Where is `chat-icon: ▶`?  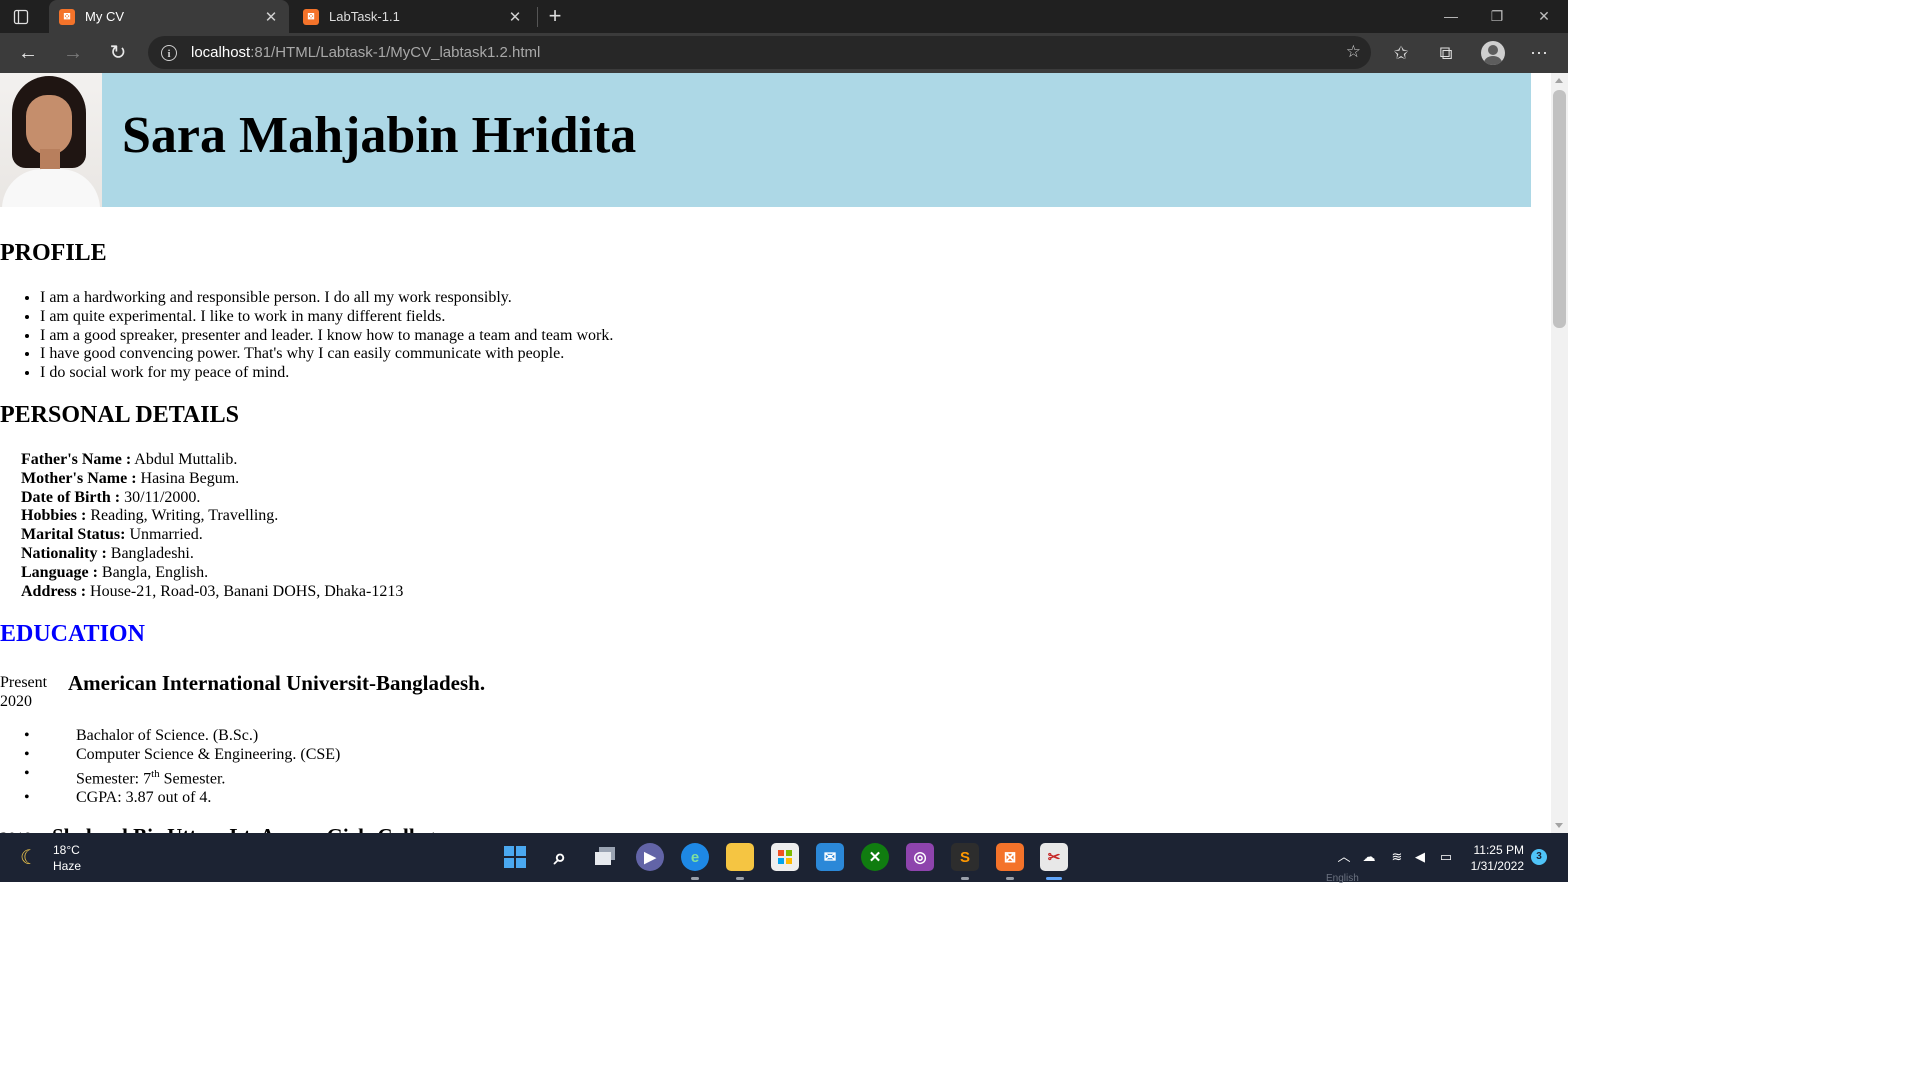 chat-icon: ▶ is located at coordinates (650, 857).